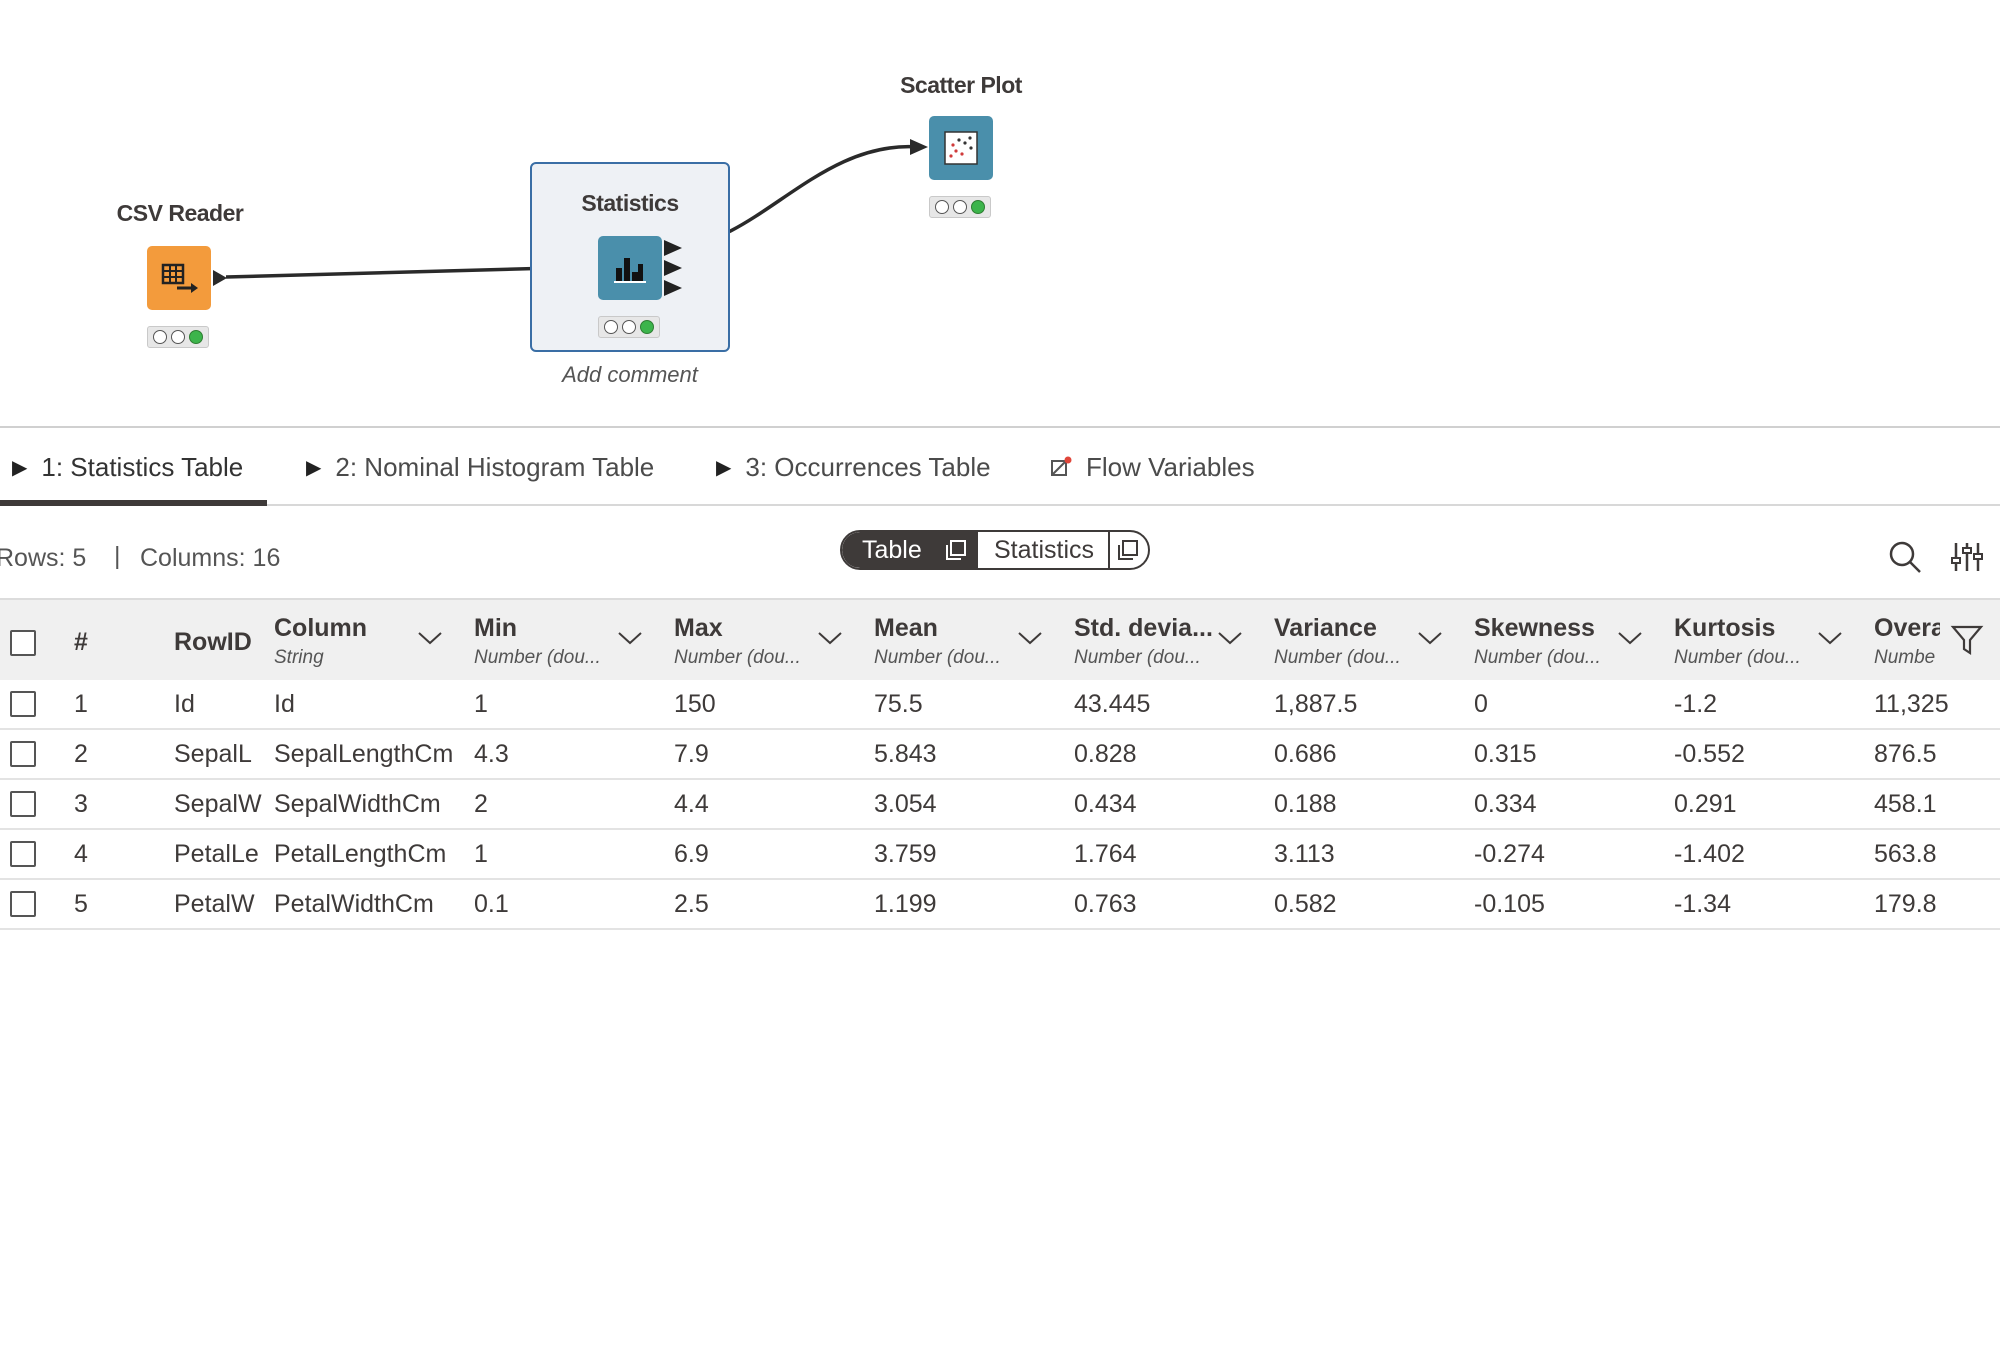 The width and height of the screenshot is (2000, 1364). Describe the element at coordinates (213, 642) in the screenshot. I see `header-rowid: RowID` at that location.